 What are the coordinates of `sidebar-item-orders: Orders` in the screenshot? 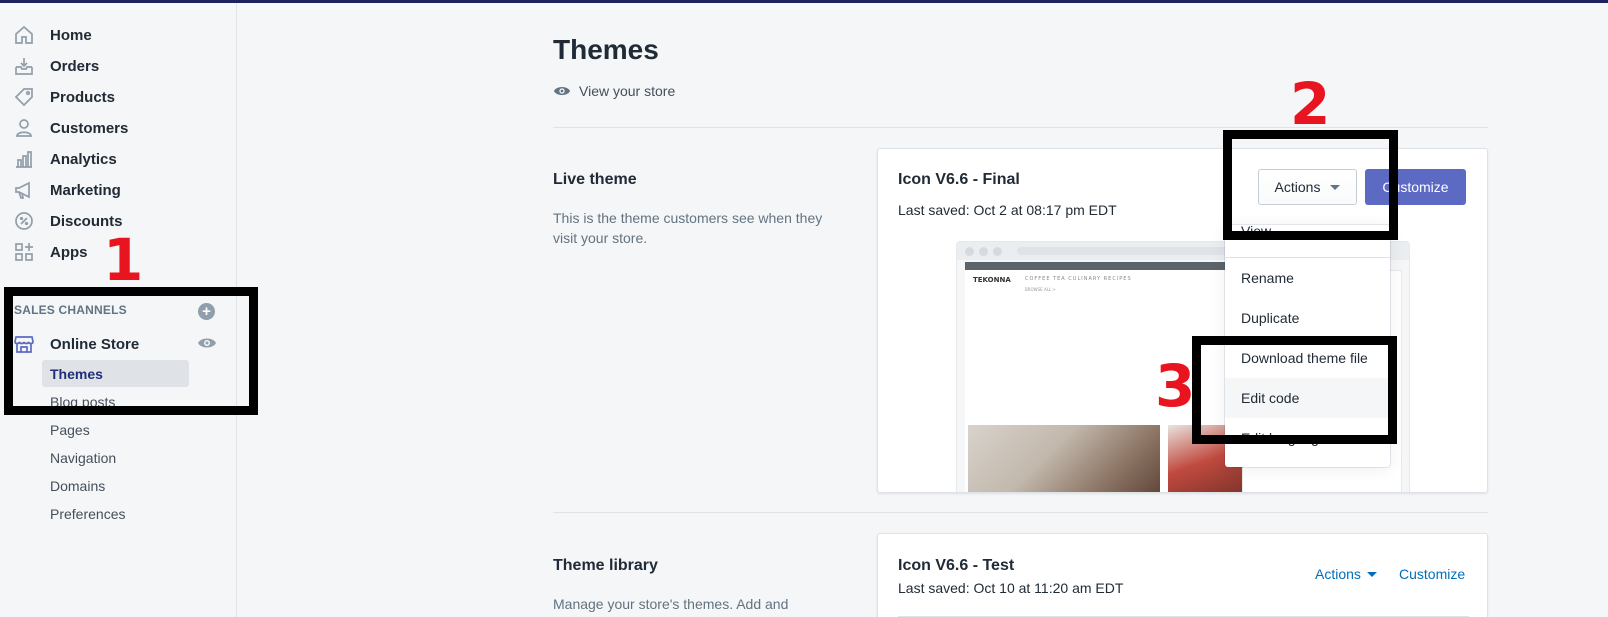 It's located at (118, 66).